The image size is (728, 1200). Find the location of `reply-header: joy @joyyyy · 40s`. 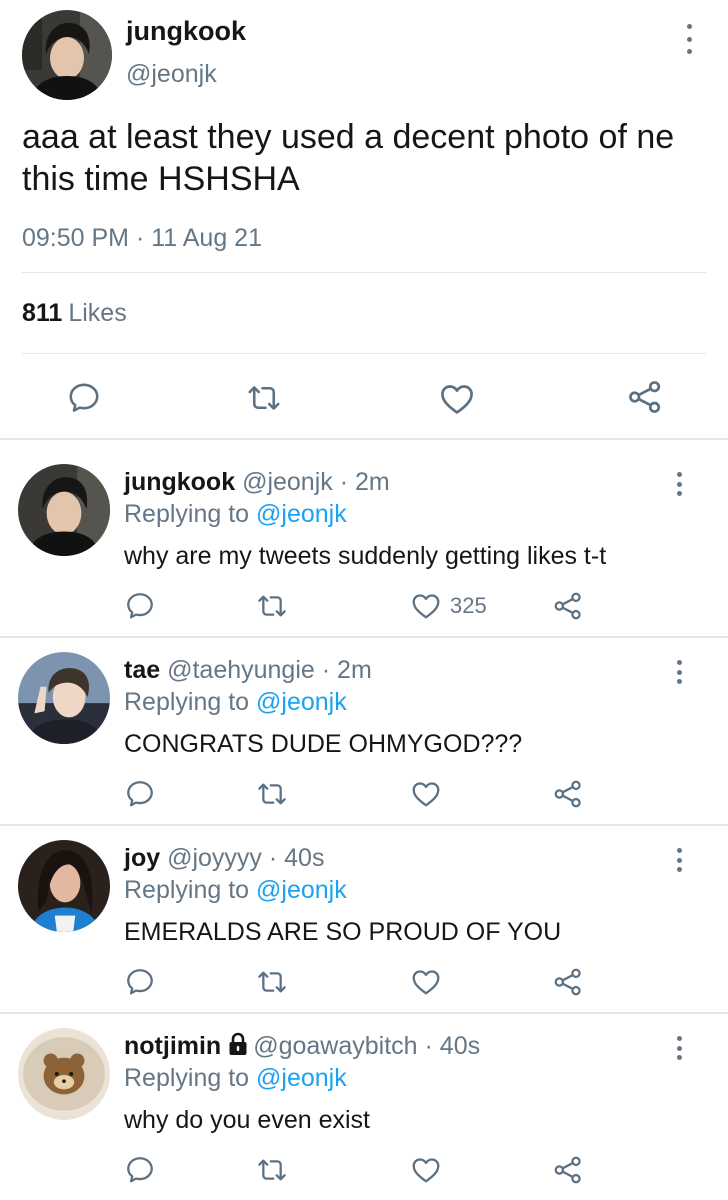

reply-header: joy @joyyyy · 40s is located at coordinates (224, 858).